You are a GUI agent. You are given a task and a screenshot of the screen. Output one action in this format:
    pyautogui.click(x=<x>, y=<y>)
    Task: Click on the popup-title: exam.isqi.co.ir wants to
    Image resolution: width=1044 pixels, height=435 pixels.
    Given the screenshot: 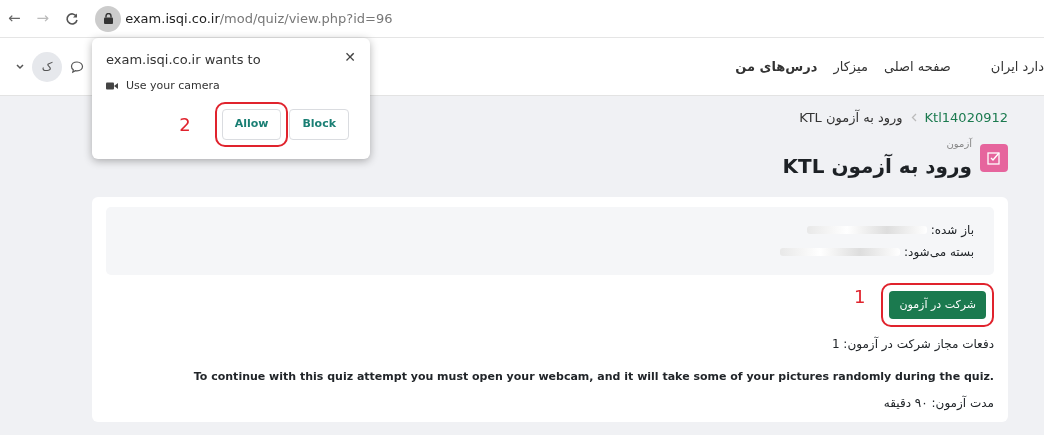 What is the action you would take?
    pyautogui.click(x=183, y=60)
    